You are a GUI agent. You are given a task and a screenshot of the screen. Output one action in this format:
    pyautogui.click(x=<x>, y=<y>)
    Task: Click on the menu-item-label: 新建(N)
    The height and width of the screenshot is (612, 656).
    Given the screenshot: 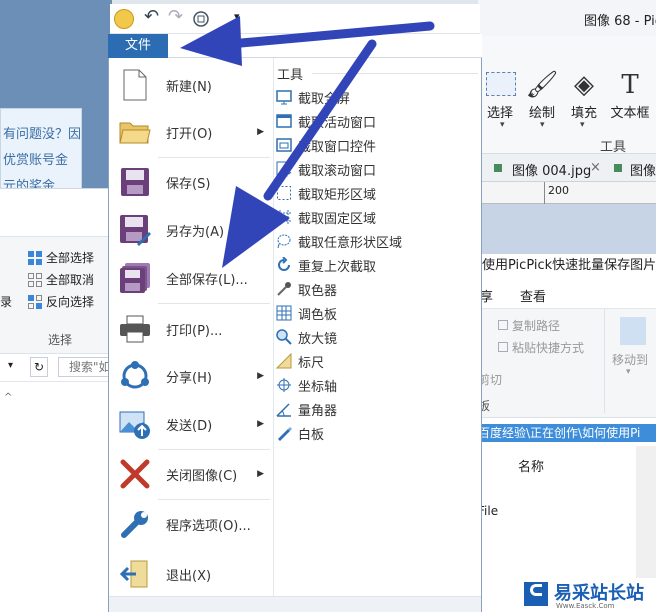 What is the action you would take?
    pyautogui.click(x=189, y=87)
    